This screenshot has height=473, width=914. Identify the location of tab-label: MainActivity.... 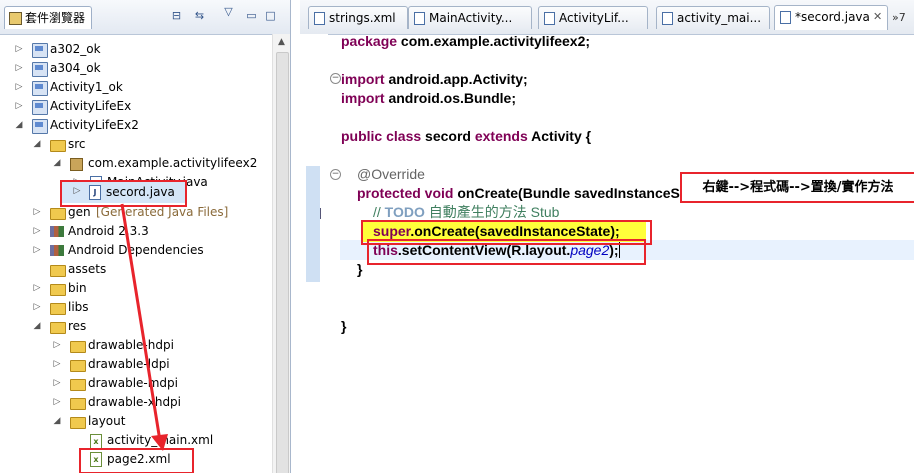
(471, 18).